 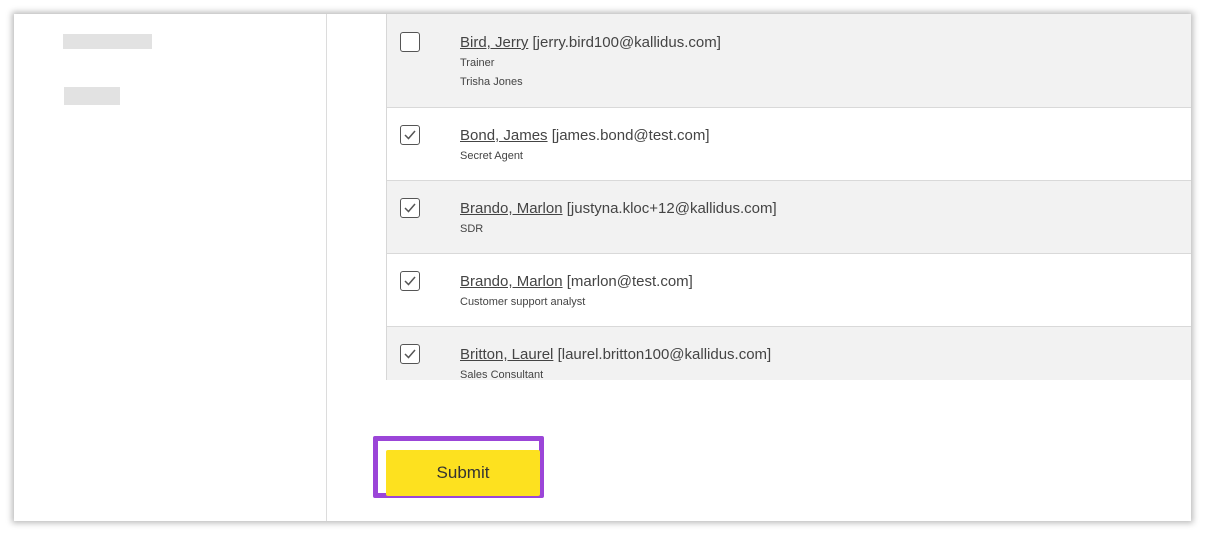 I want to click on user-role: SDR, so click(x=472, y=229).